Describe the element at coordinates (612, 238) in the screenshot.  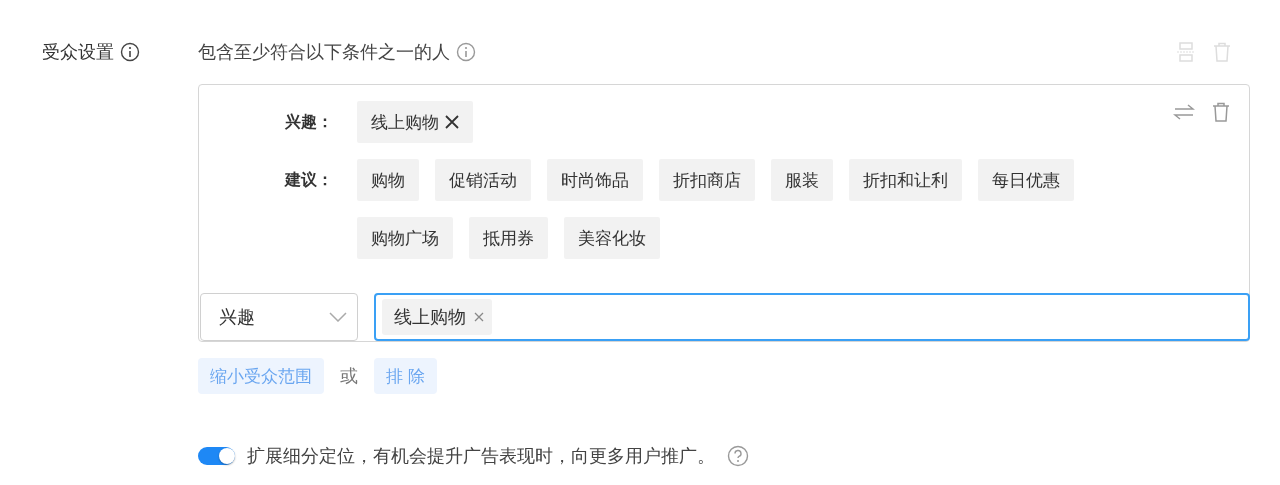
I see `suggestion-tag: 美容化妆` at that location.